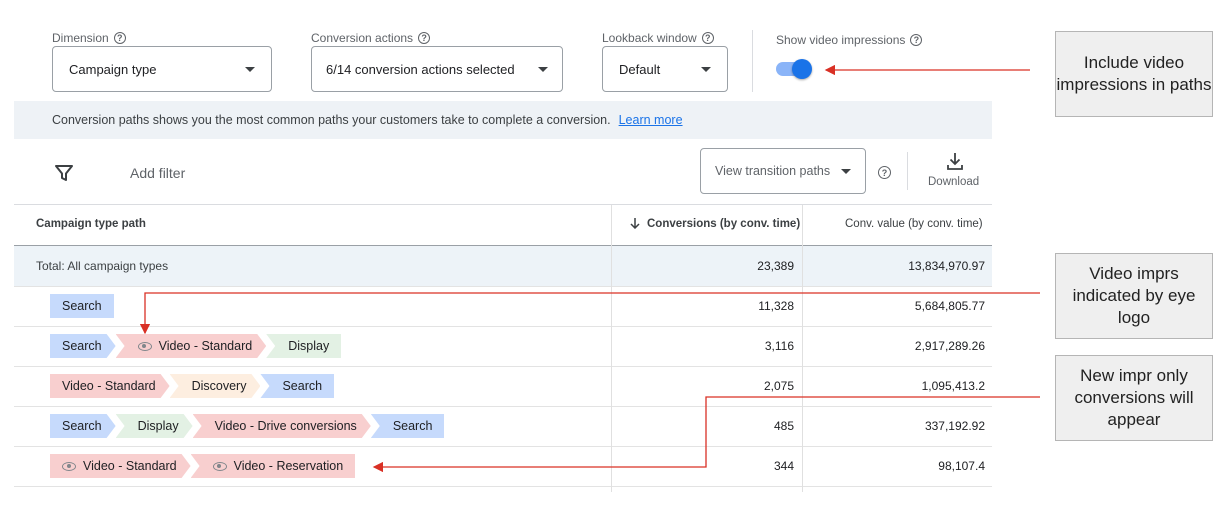  Describe the element at coordinates (706, 434) in the screenshot. I see `arrow-new-conv` at that location.